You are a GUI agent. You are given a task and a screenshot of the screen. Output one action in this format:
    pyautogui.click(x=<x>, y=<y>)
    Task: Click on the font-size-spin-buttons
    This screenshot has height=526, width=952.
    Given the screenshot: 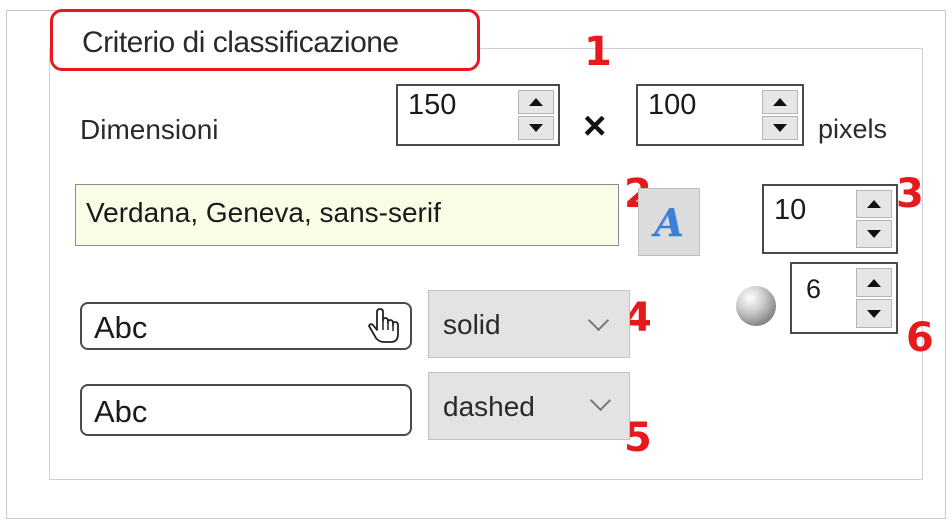 What is the action you would take?
    pyautogui.click(x=874, y=219)
    